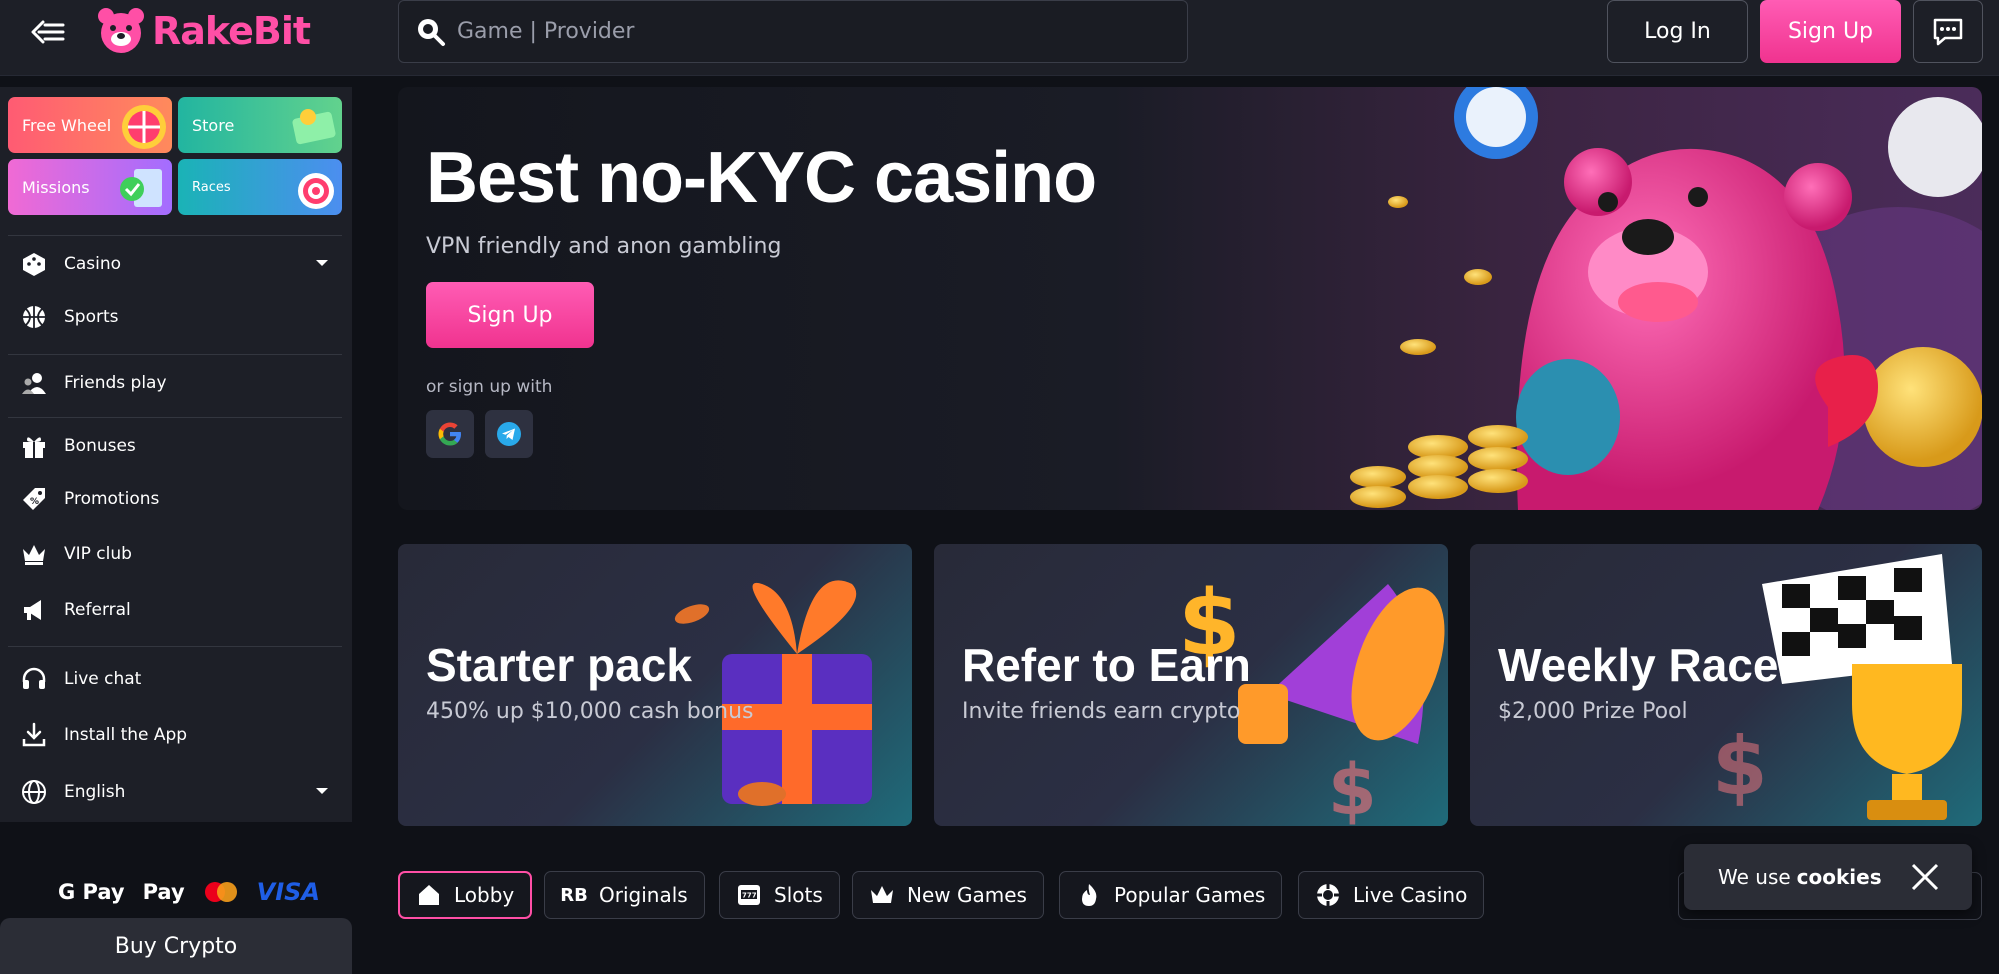  Describe the element at coordinates (203, 31) in the screenshot. I see `logo: RakeBit` at that location.